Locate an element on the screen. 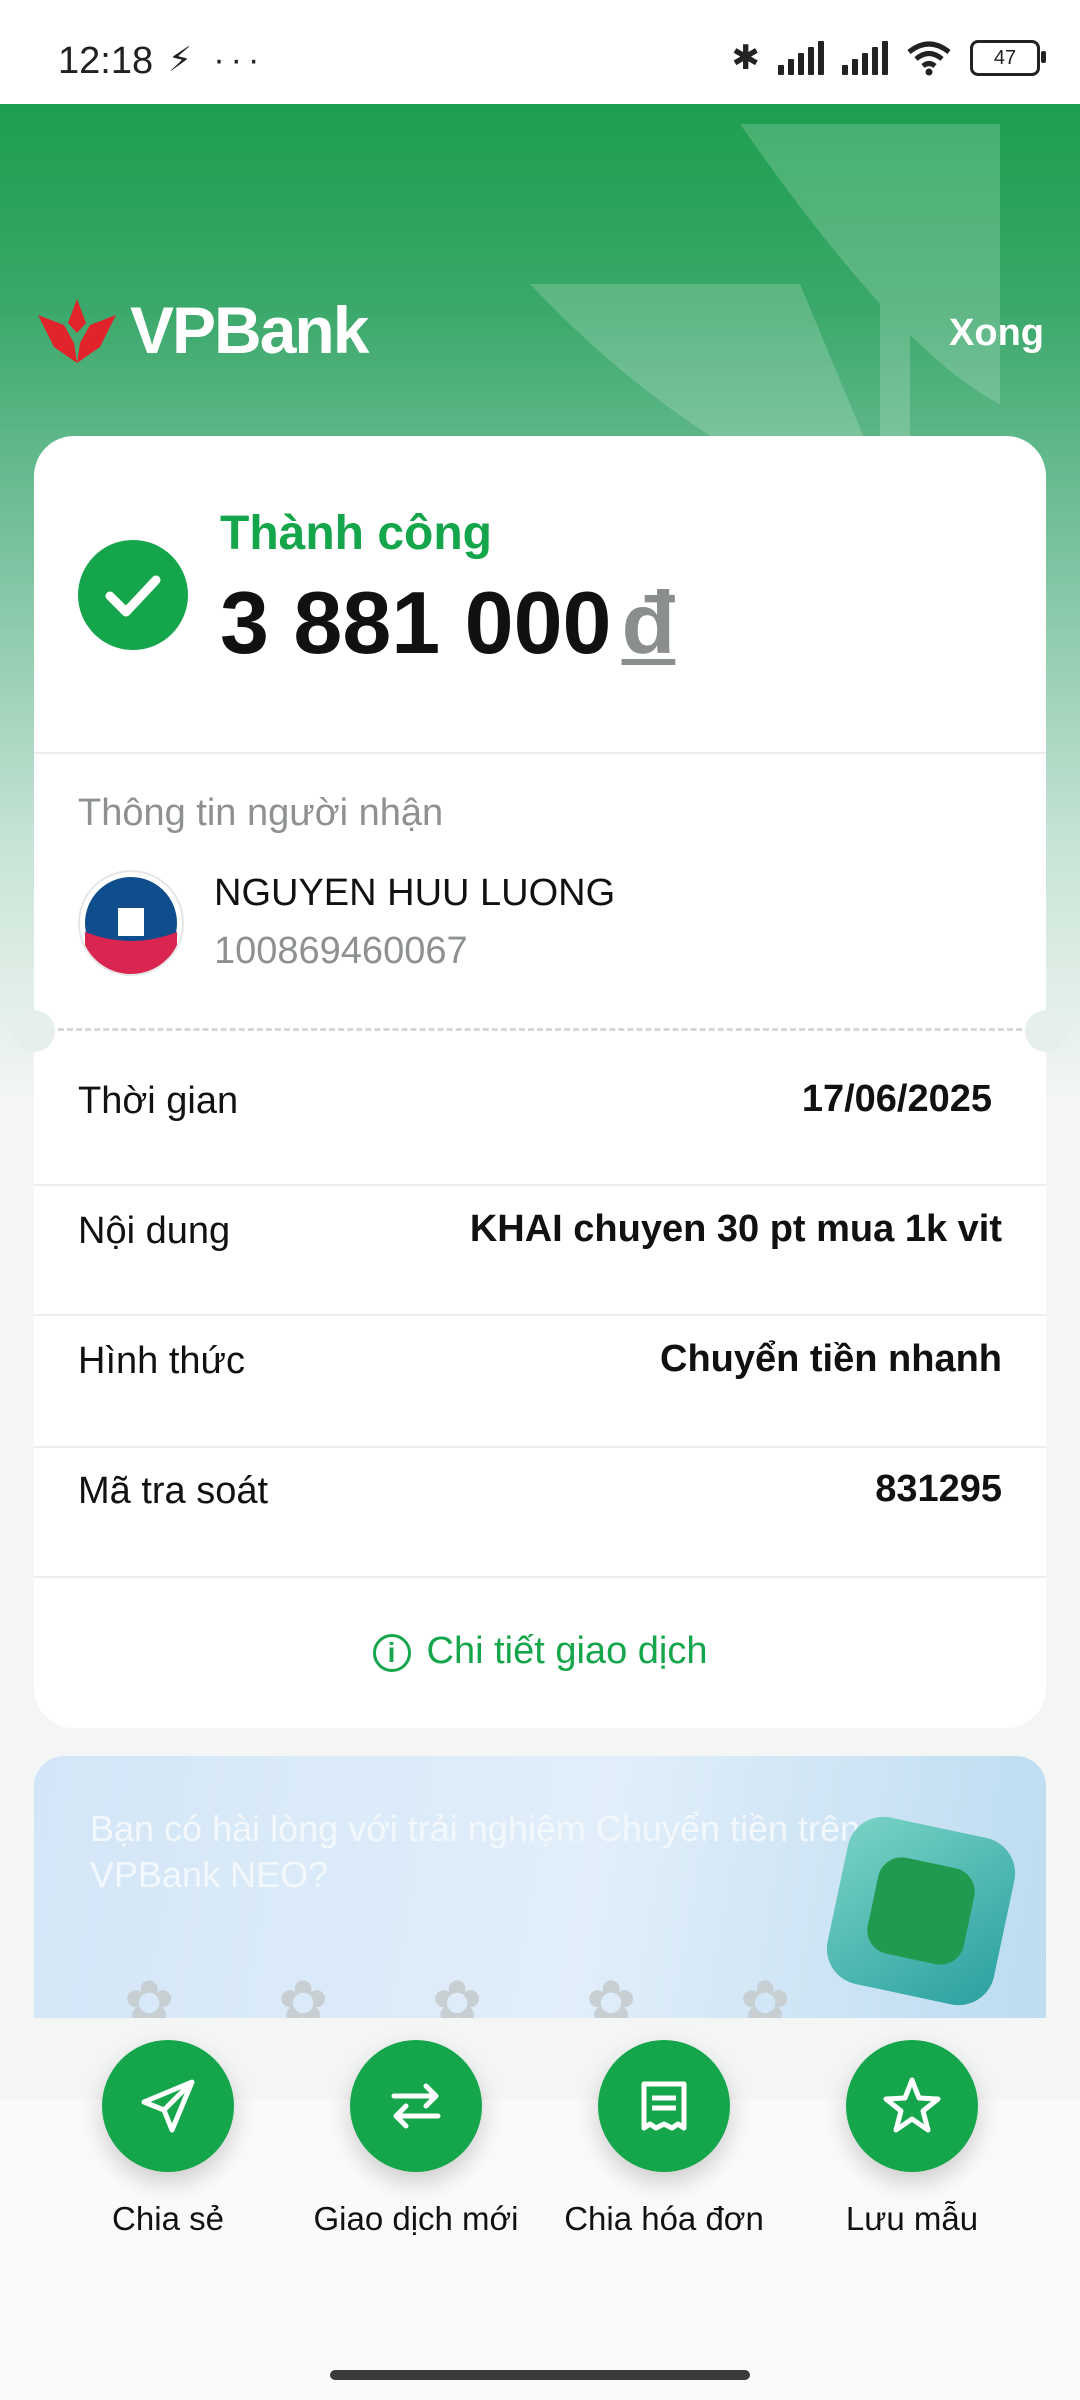 The height and width of the screenshot is (2400, 1080). new-transaction-button: Giao dịch mới is located at coordinates (416, 2139).